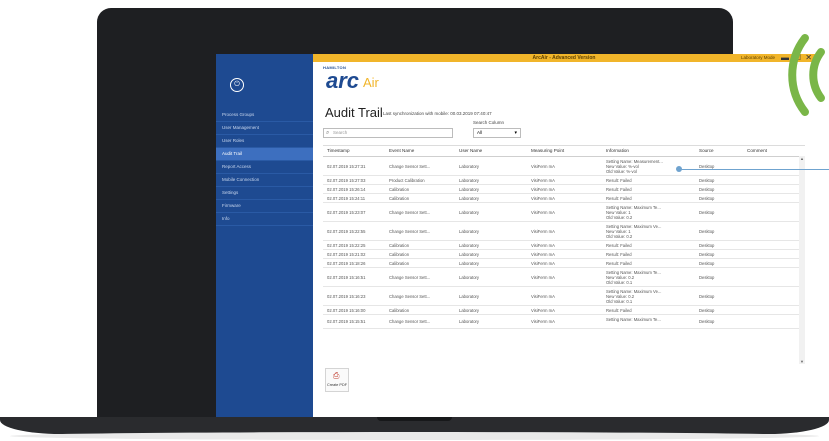  What do you see at coordinates (264, 180) in the screenshot?
I see `sidebar-item-mobile-connection: Mobile Connection` at bounding box center [264, 180].